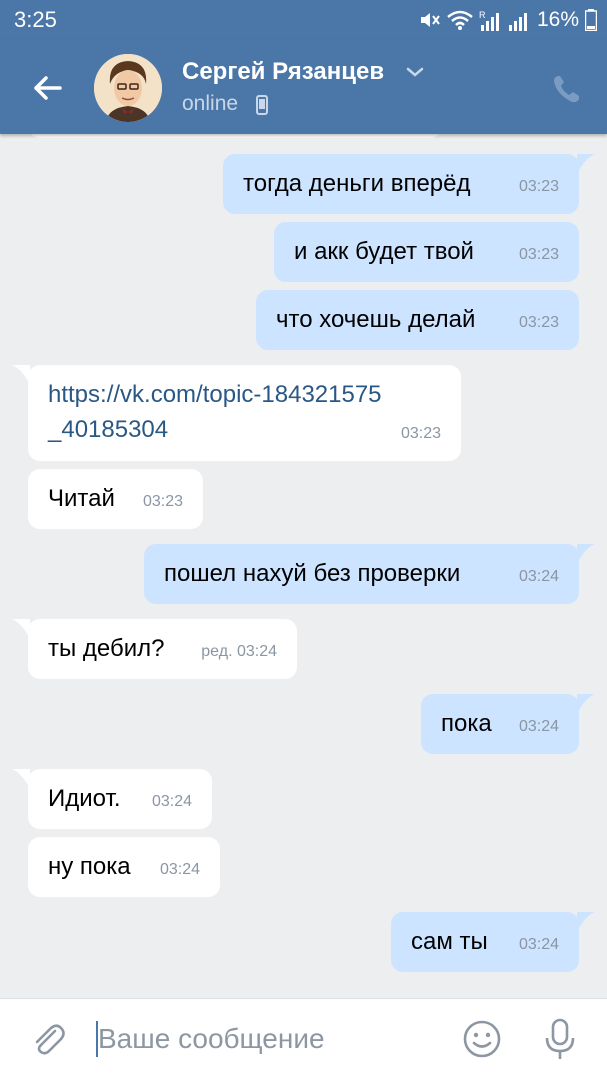 The image size is (607, 1081). What do you see at coordinates (108, 430) in the screenshot?
I see `message-link: _40185304` at bounding box center [108, 430].